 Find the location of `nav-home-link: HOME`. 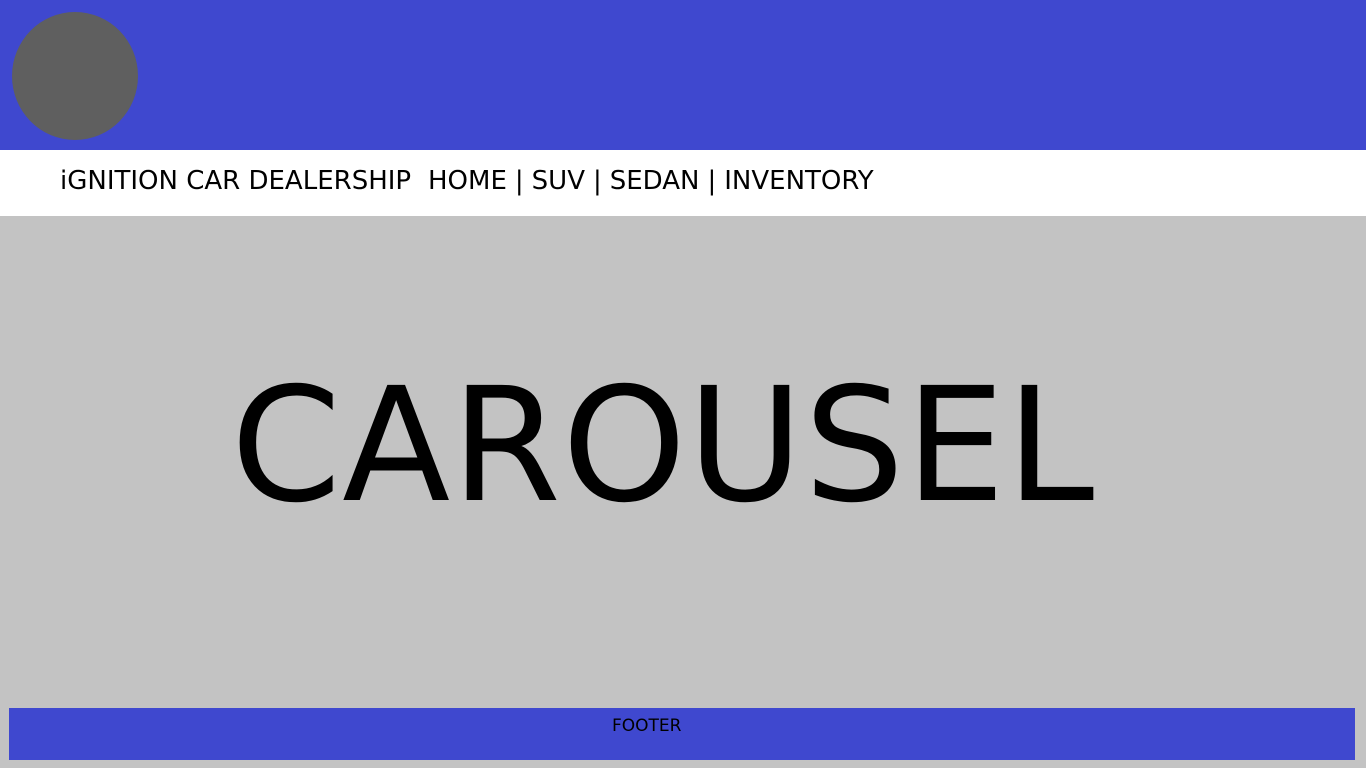

nav-home-link: HOME is located at coordinates (467, 181).